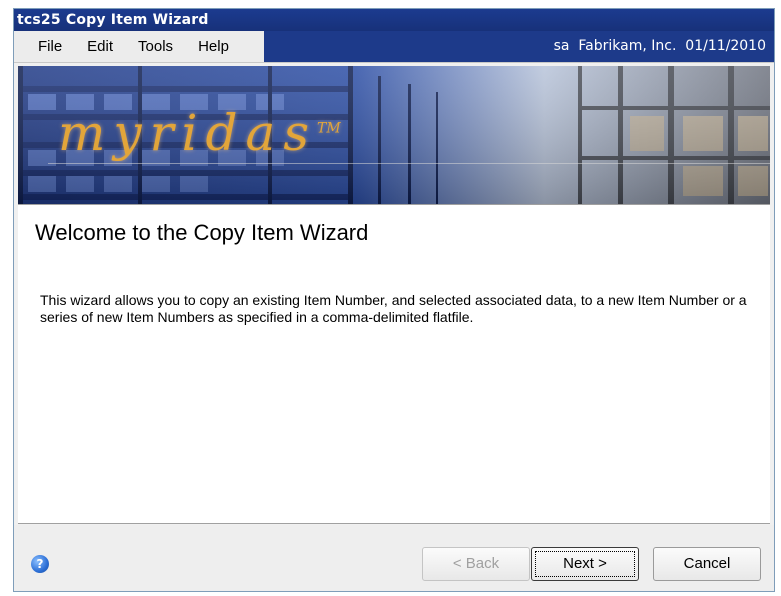  What do you see at coordinates (202, 232) in the screenshot?
I see `page-title: Welcome to the Copy Item Wizard` at bounding box center [202, 232].